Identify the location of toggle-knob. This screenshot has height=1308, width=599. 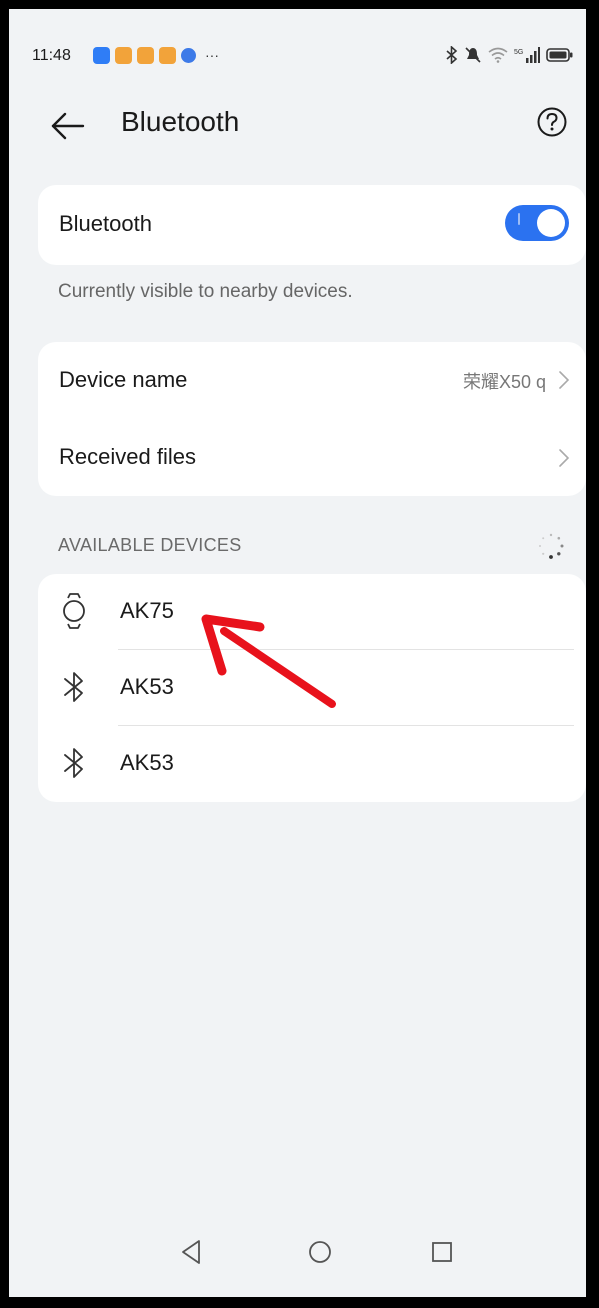
(551, 223).